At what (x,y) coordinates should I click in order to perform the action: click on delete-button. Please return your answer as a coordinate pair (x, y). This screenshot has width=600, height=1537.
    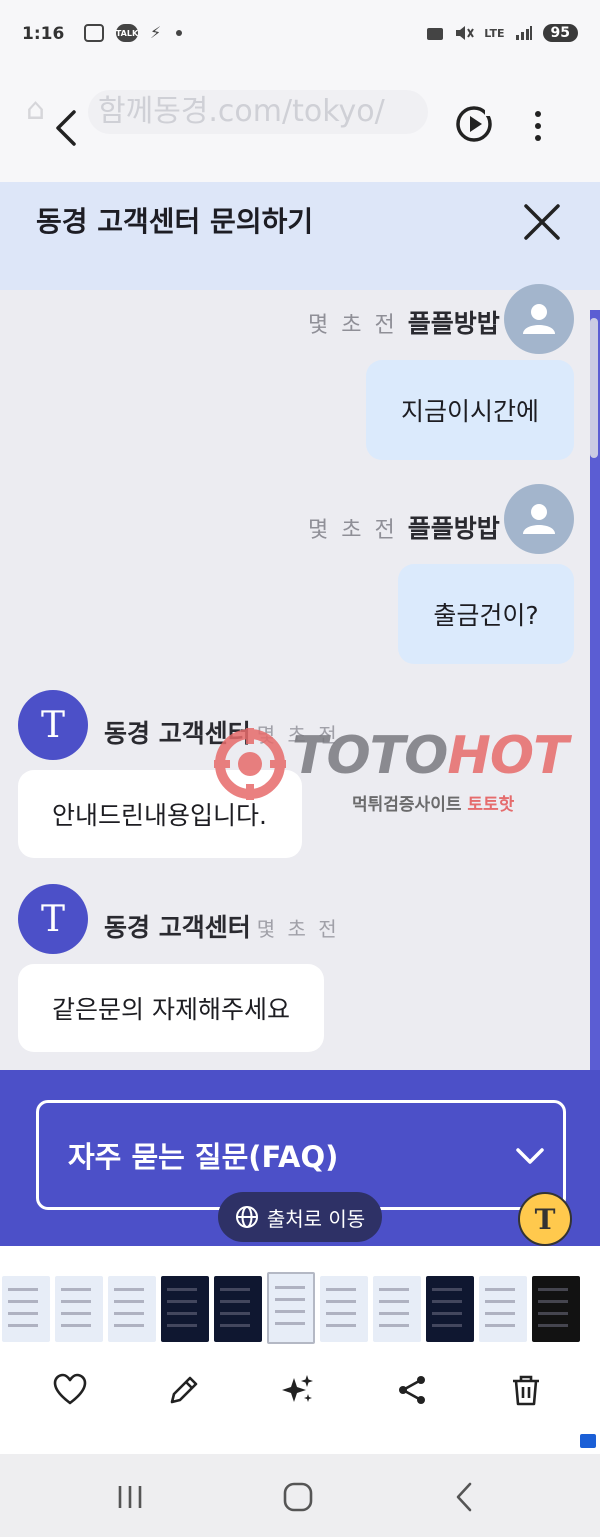
    Looking at the image, I should click on (528, 1392).